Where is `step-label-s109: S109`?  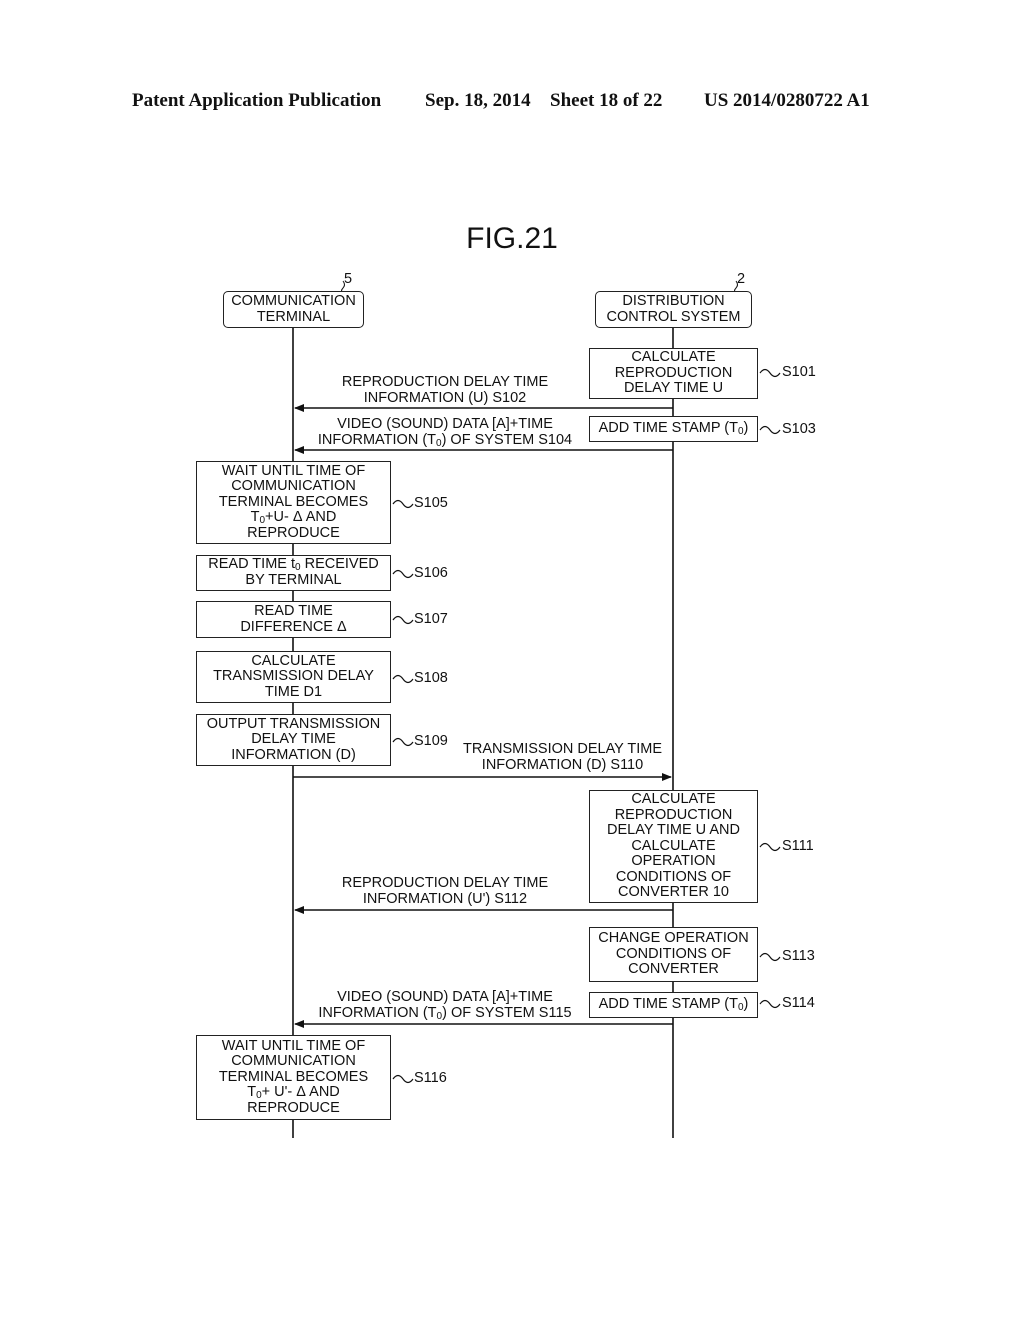
step-label-s109: S109 is located at coordinates (431, 741).